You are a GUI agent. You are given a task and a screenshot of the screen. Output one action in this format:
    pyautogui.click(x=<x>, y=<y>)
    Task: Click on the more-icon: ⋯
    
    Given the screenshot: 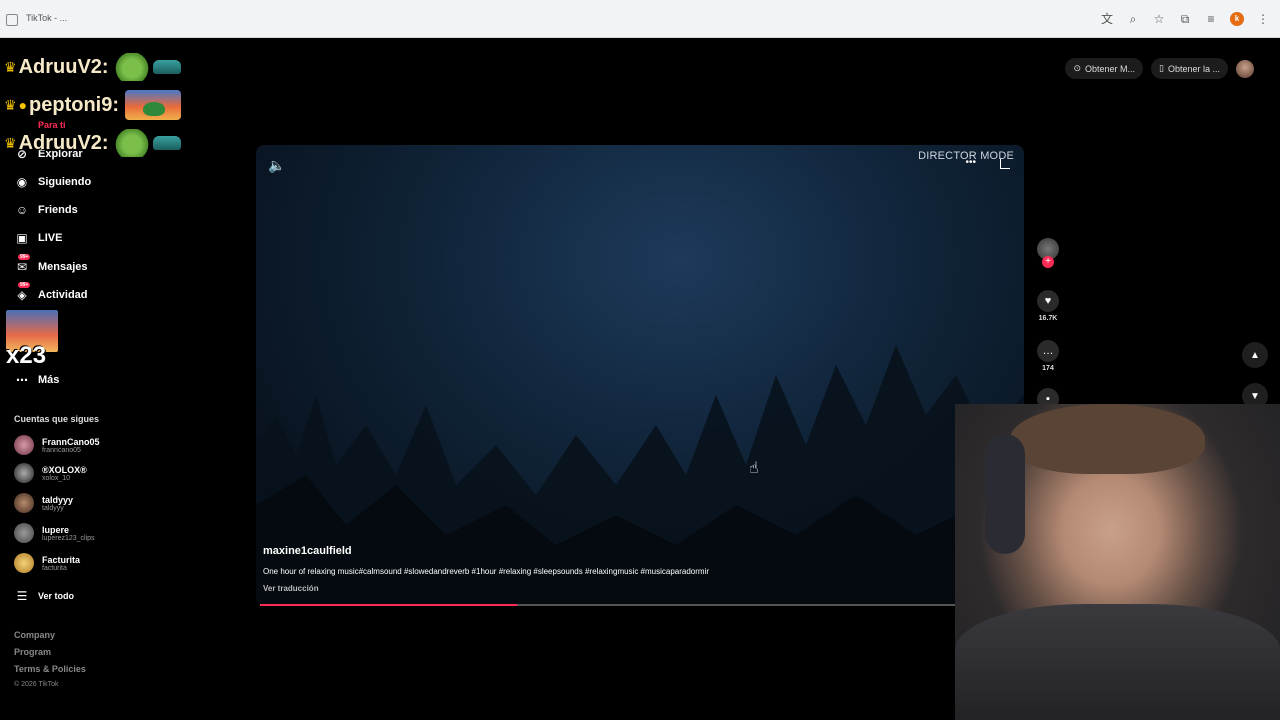 What is the action you would take?
    pyautogui.click(x=22, y=380)
    